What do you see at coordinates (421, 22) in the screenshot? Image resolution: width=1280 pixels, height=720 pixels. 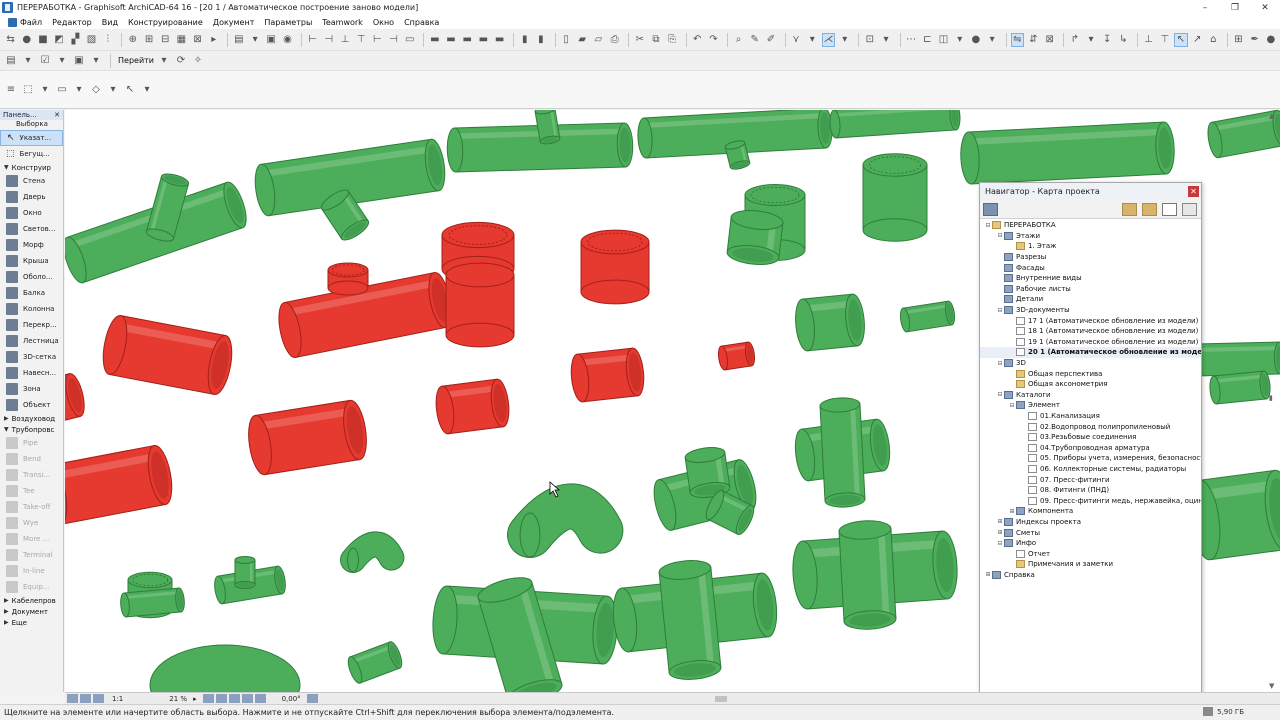 I see `menu-help: Справка` at bounding box center [421, 22].